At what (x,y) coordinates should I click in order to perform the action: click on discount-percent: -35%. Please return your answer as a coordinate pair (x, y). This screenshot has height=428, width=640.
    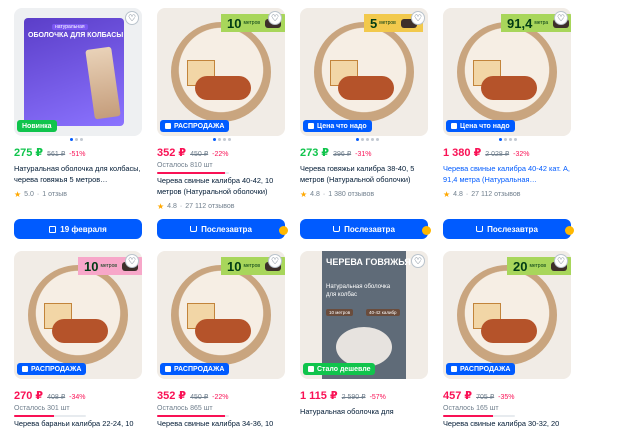
    Looking at the image, I should click on (506, 397).